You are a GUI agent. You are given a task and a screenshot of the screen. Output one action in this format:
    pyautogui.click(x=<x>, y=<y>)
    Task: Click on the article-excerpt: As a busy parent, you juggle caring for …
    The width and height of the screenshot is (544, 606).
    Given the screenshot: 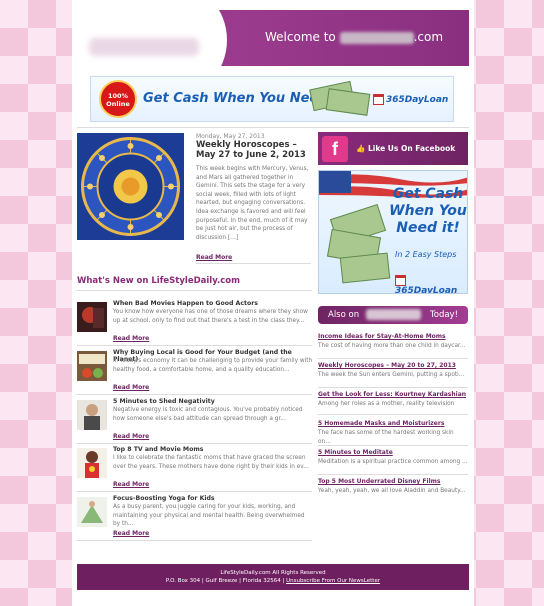 What is the action you would take?
    pyautogui.click(x=209, y=516)
    